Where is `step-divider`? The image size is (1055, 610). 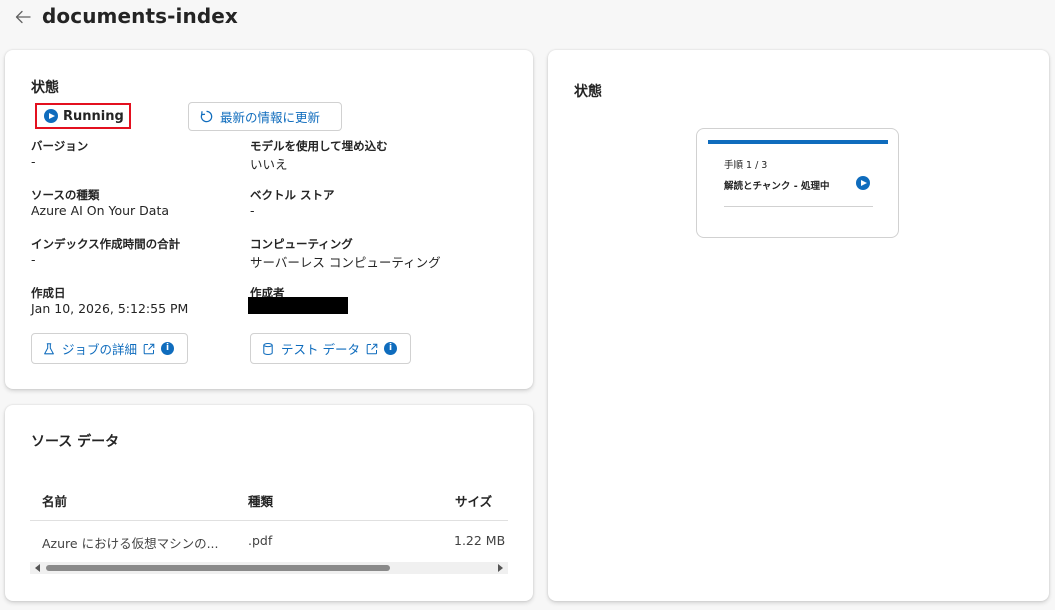
step-divider is located at coordinates (798, 206).